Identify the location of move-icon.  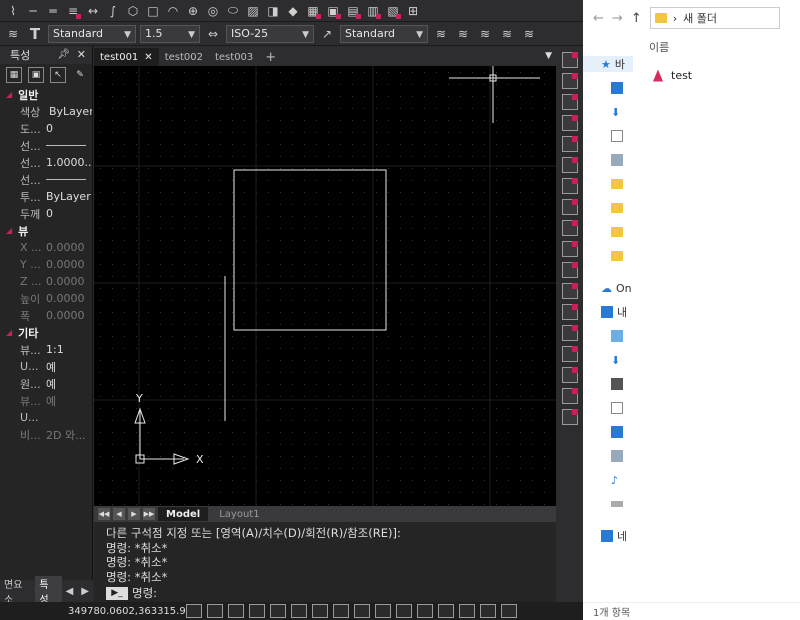
(569, 165).